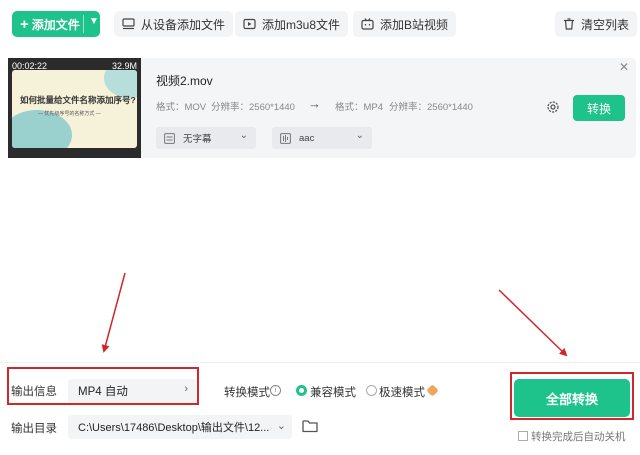 The width and height of the screenshot is (640, 455). Describe the element at coordinates (367, 24) in the screenshot. I see `bilibili-icon` at that location.